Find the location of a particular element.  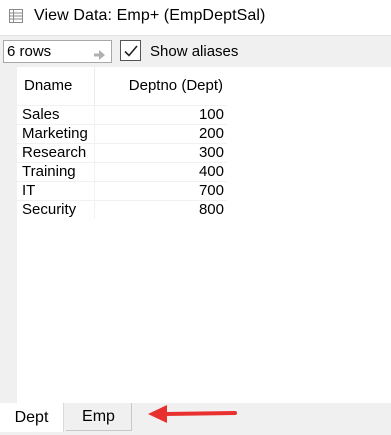

show-aliases-label: Show aliases is located at coordinates (194, 51).